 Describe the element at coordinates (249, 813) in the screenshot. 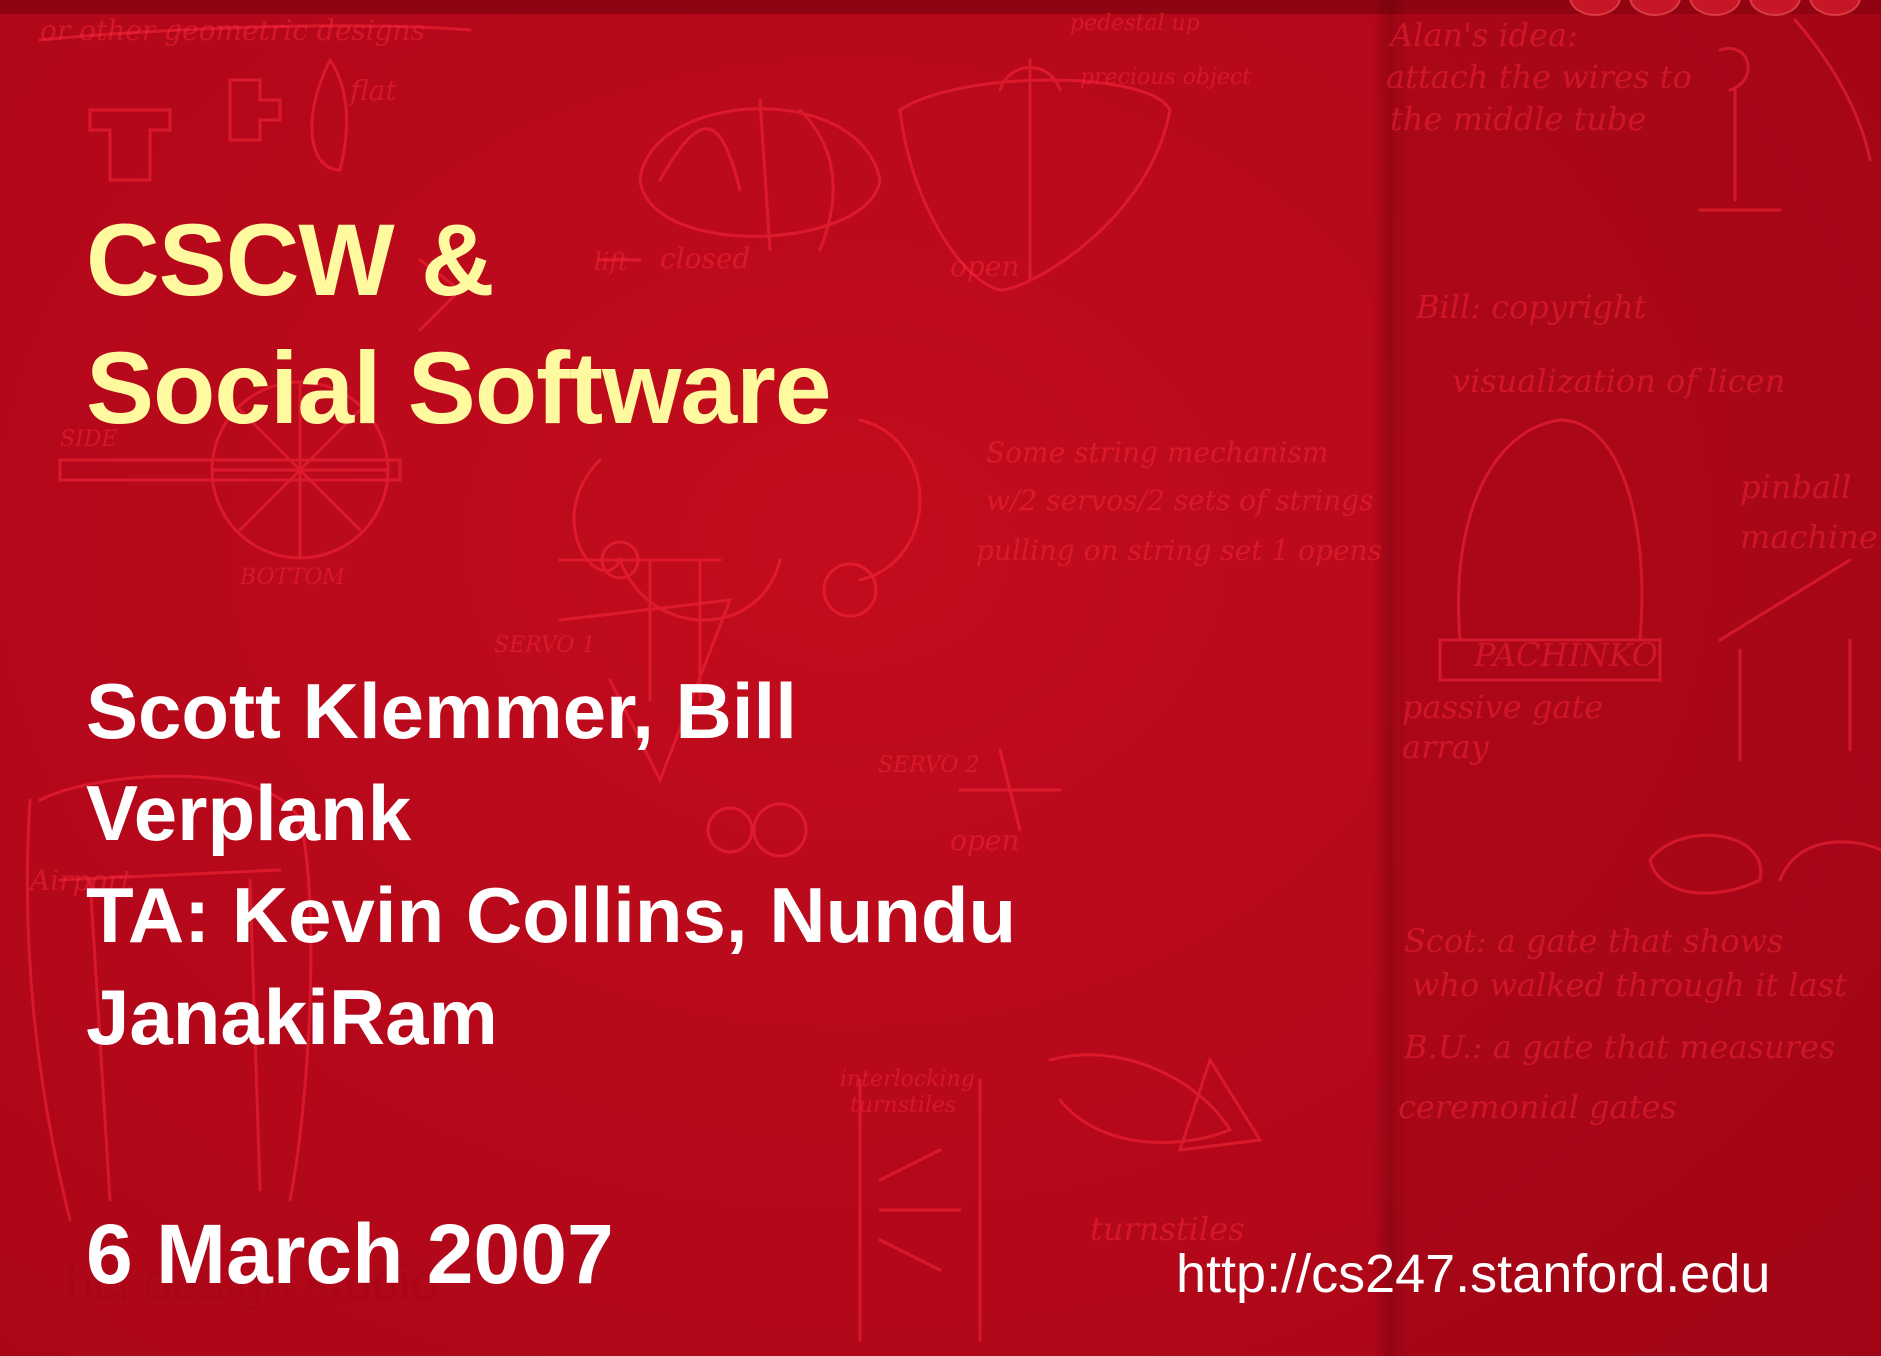

I see `author-line: Verplank` at that location.